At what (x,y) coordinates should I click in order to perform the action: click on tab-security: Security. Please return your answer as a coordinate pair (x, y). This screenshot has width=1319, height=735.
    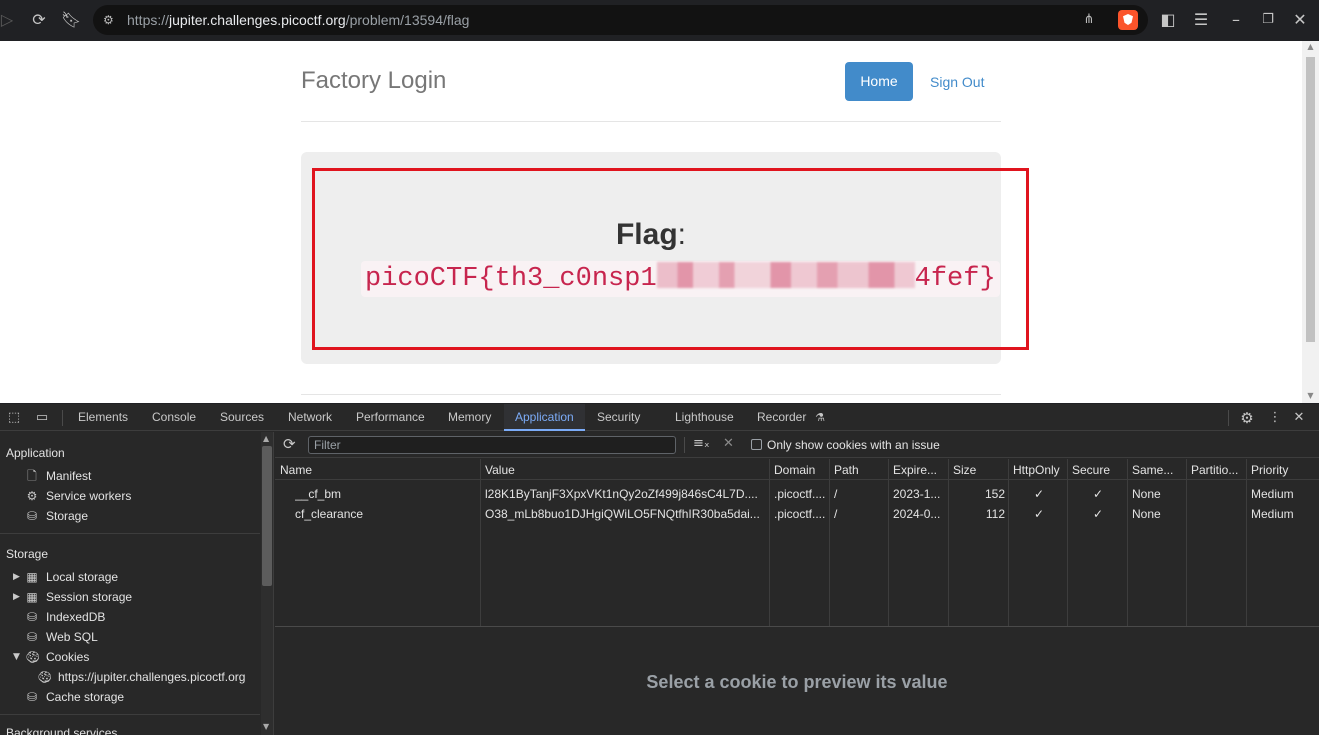
    Looking at the image, I should click on (618, 417).